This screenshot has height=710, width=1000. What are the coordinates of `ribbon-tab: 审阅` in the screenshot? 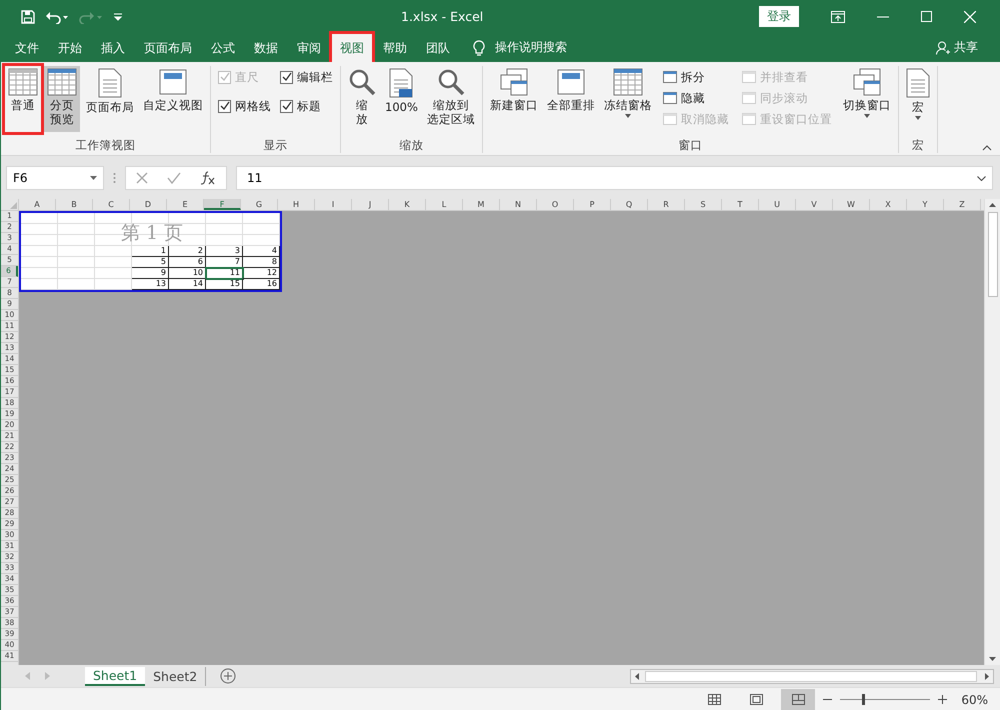 It's located at (309, 48).